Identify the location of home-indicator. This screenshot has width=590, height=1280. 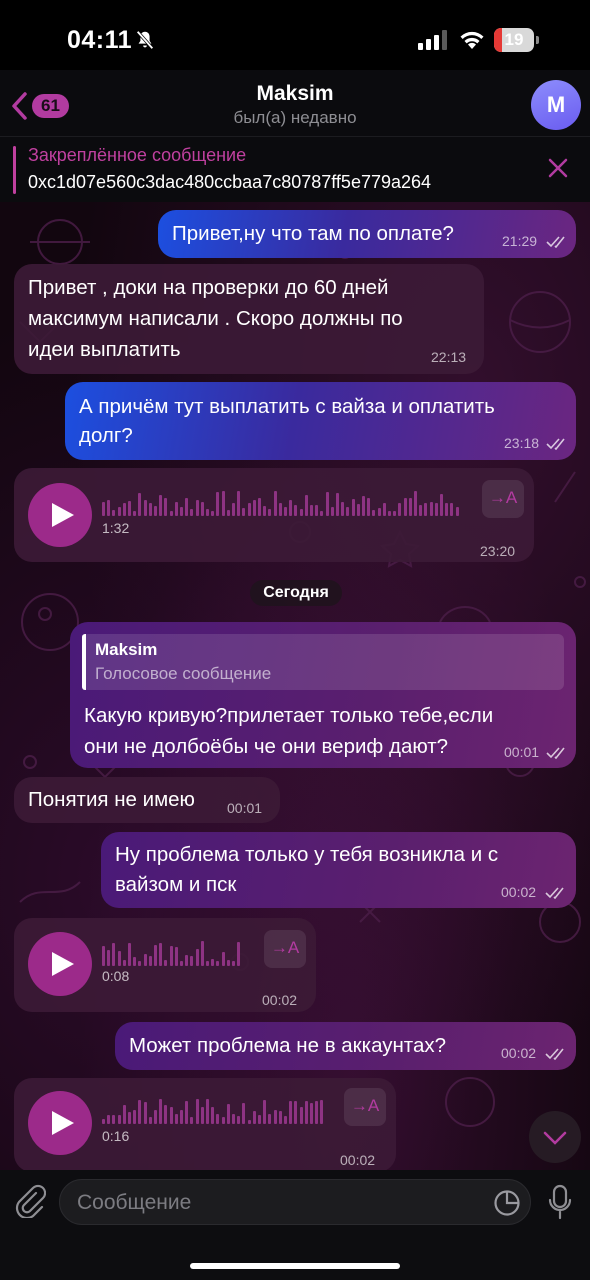
(295, 1266).